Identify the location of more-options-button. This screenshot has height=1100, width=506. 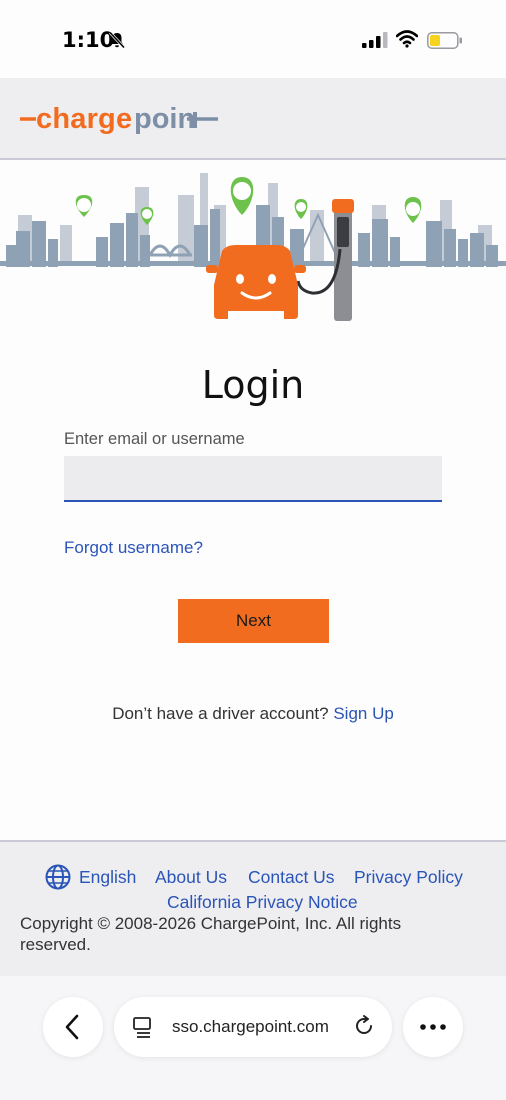
(433, 1027).